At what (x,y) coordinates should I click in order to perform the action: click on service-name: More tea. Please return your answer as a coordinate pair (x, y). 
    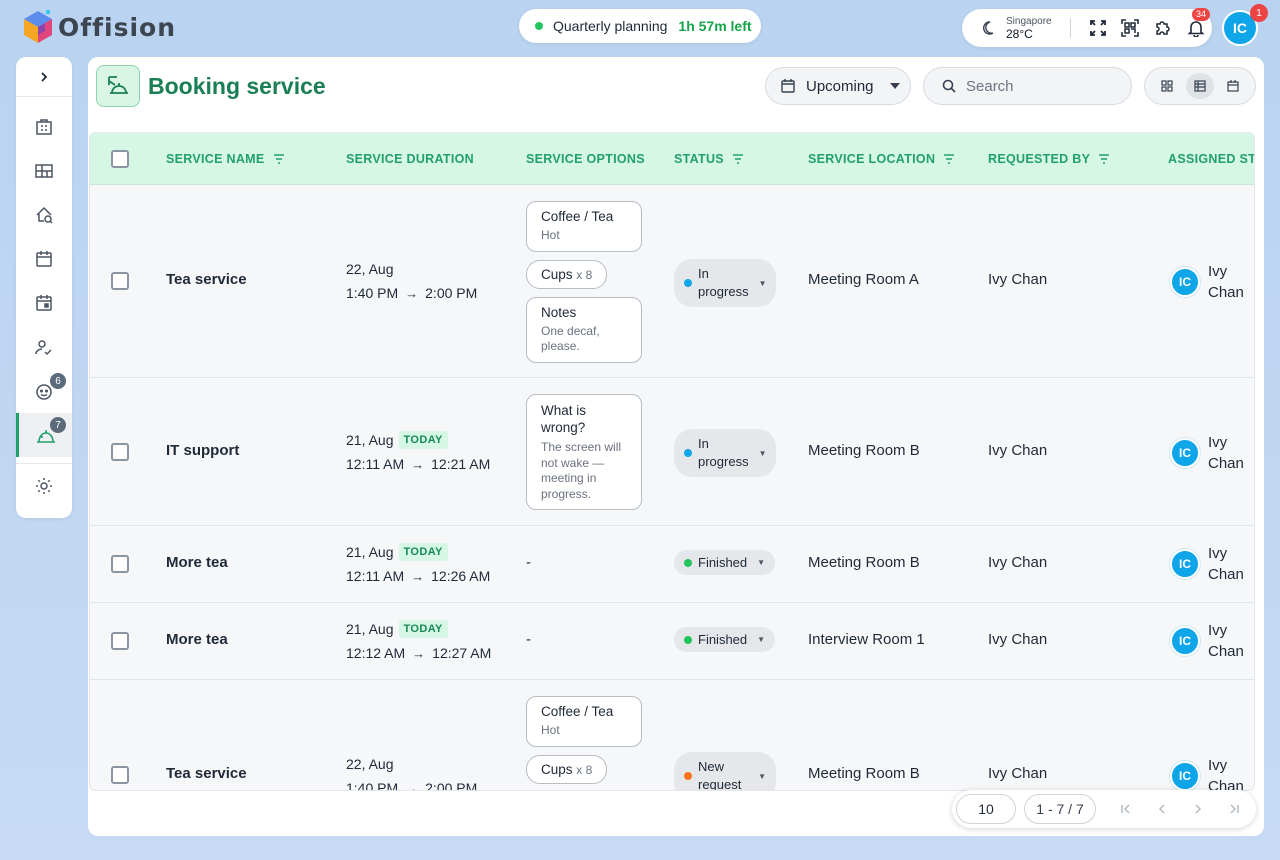
    Looking at the image, I should click on (197, 639).